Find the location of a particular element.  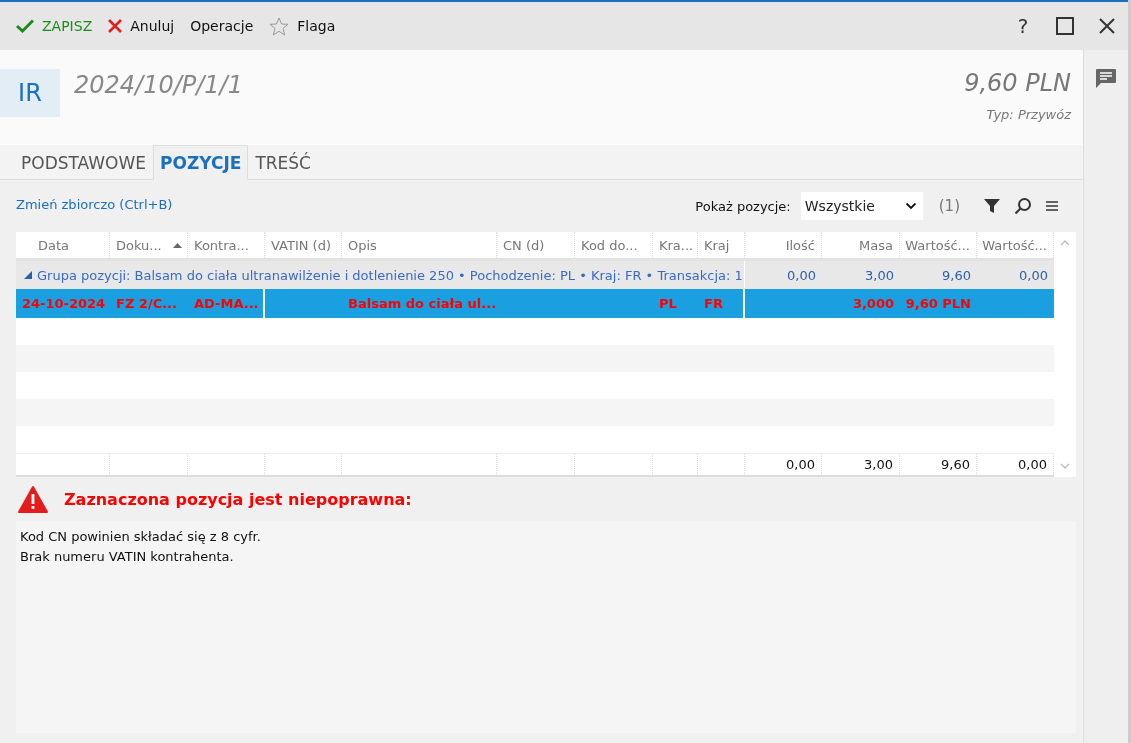

filter-label: Pokaż pozycje: is located at coordinates (743, 206).